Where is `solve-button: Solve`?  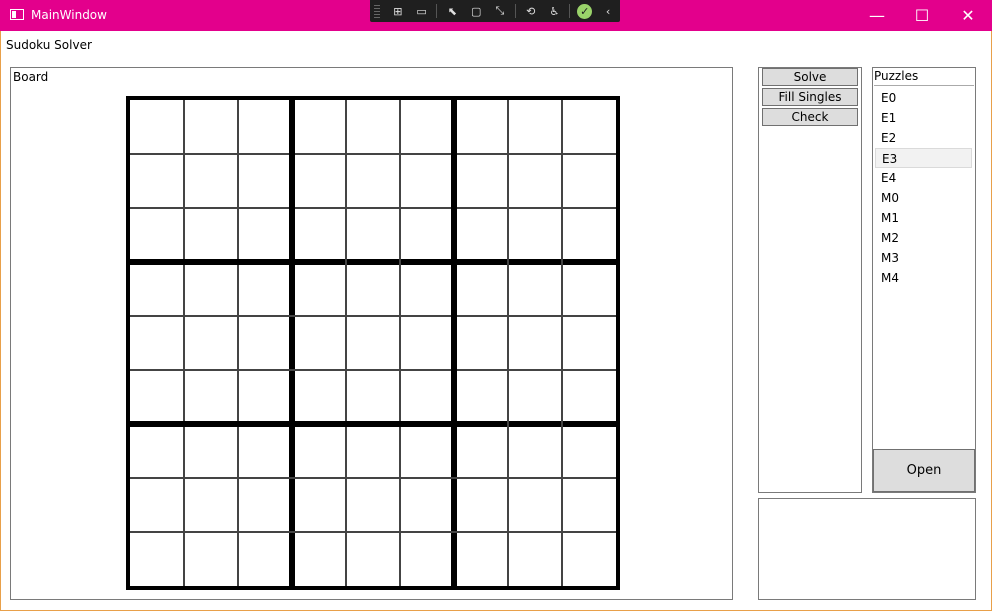 solve-button: Solve is located at coordinates (810, 77).